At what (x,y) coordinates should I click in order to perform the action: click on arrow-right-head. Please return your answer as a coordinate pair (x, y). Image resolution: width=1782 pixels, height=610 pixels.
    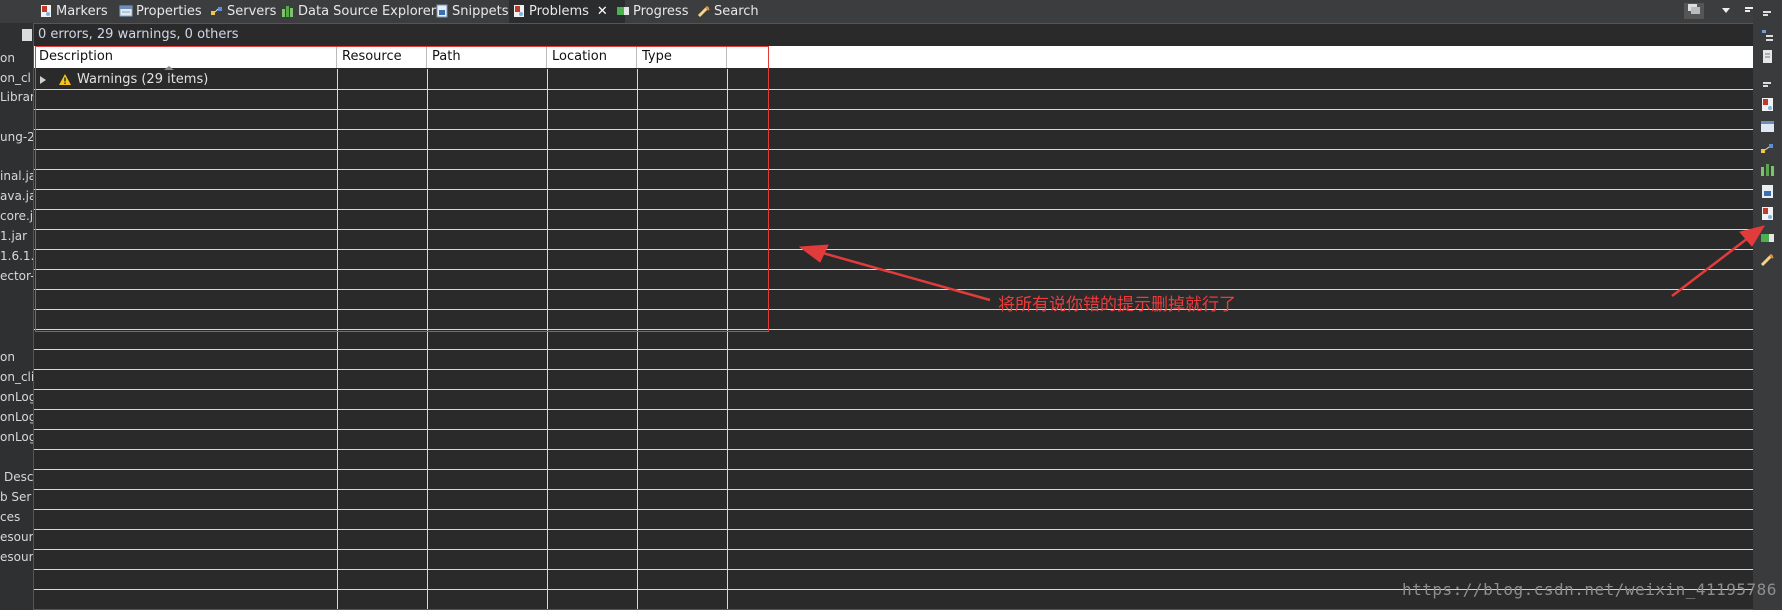
    Looking at the image, I should click on (1752, 236).